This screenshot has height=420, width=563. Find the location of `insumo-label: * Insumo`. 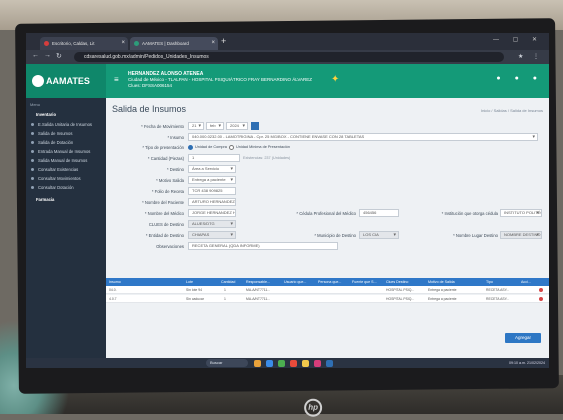

insumo-label: * Insumo is located at coordinates (175, 137).